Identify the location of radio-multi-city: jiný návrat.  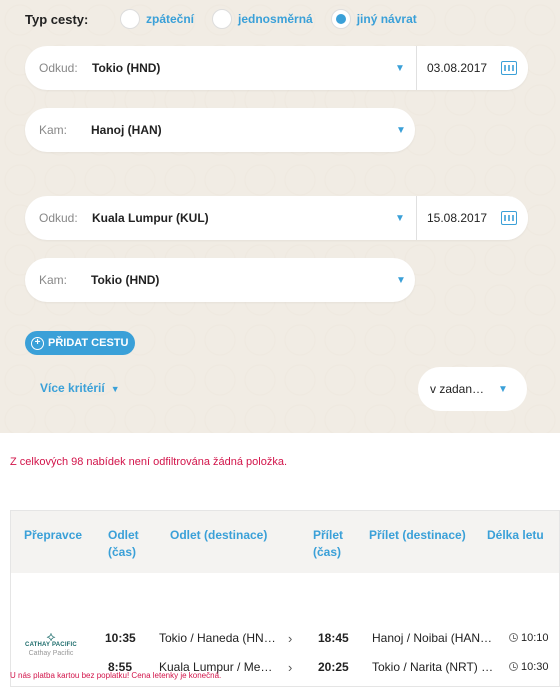
(373, 19).